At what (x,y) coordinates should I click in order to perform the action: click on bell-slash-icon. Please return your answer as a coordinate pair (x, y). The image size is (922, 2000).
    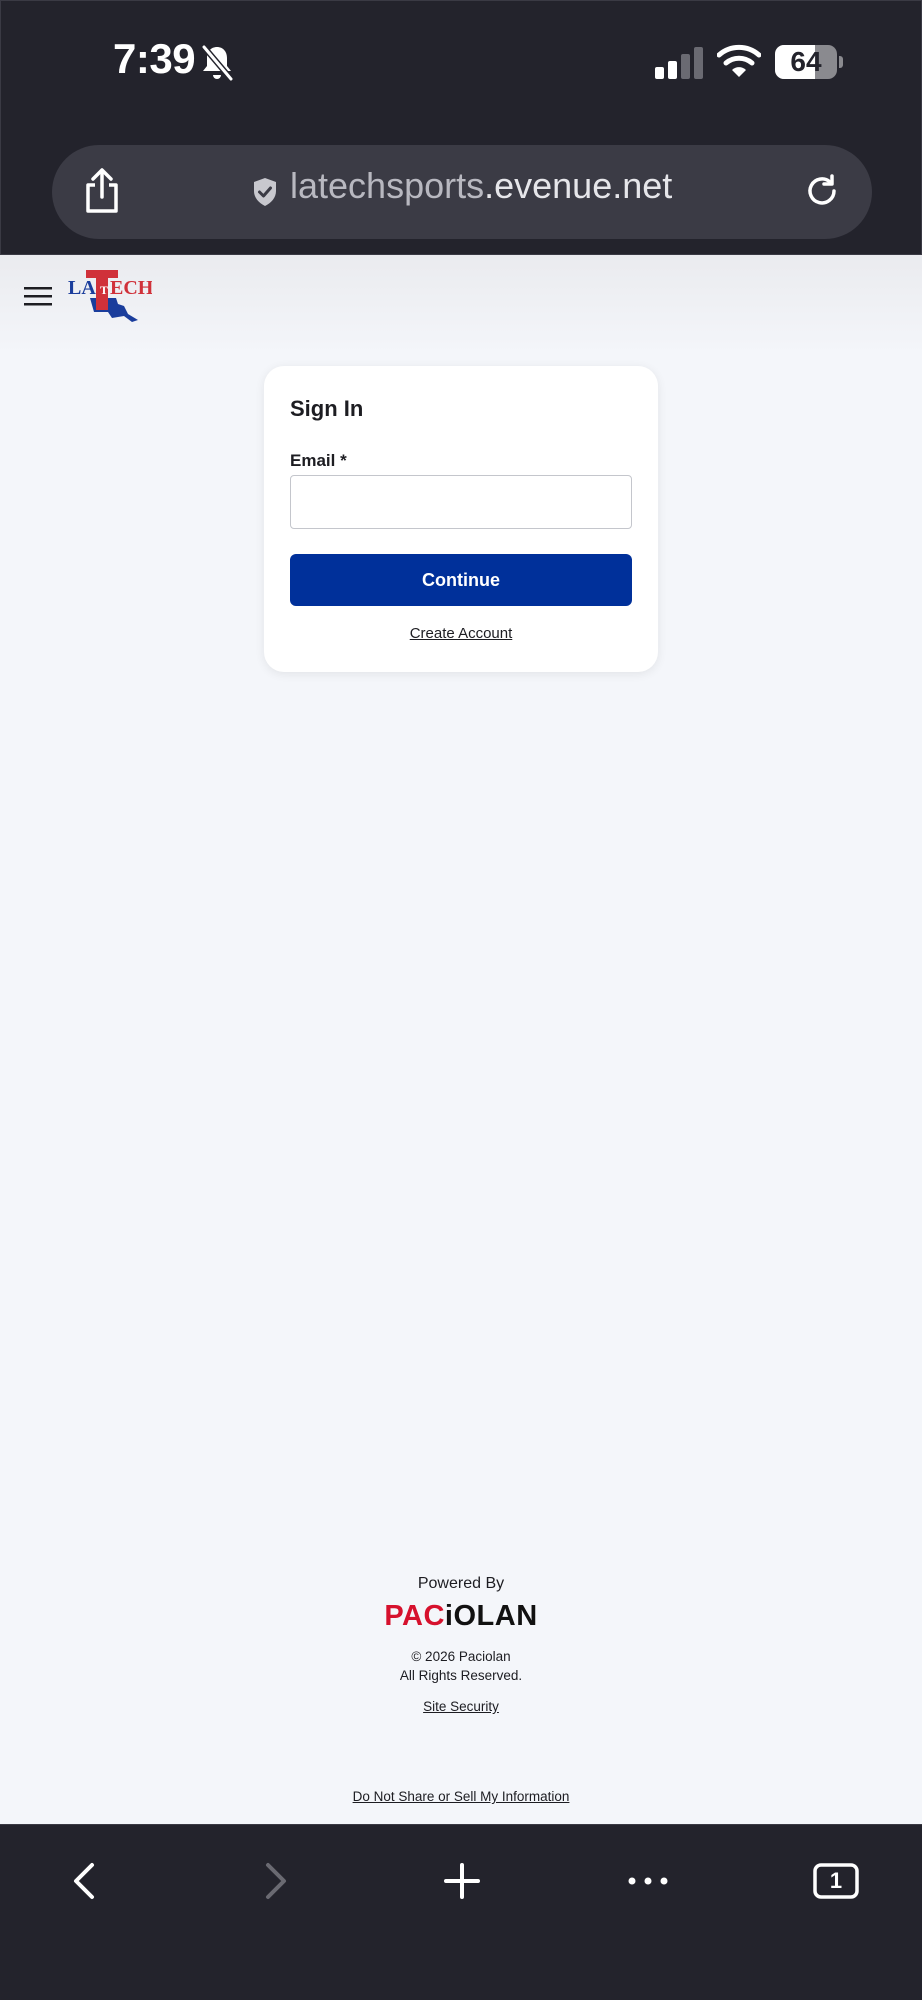
    Looking at the image, I should click on (217, 63).